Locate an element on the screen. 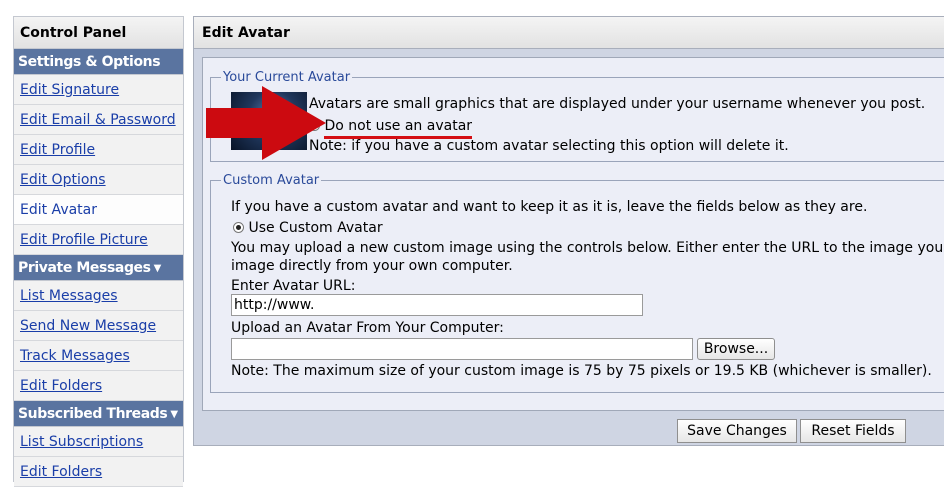  sidebar-item-edit-folders-threads: Edit Folders is located at coordinates (98, 472).